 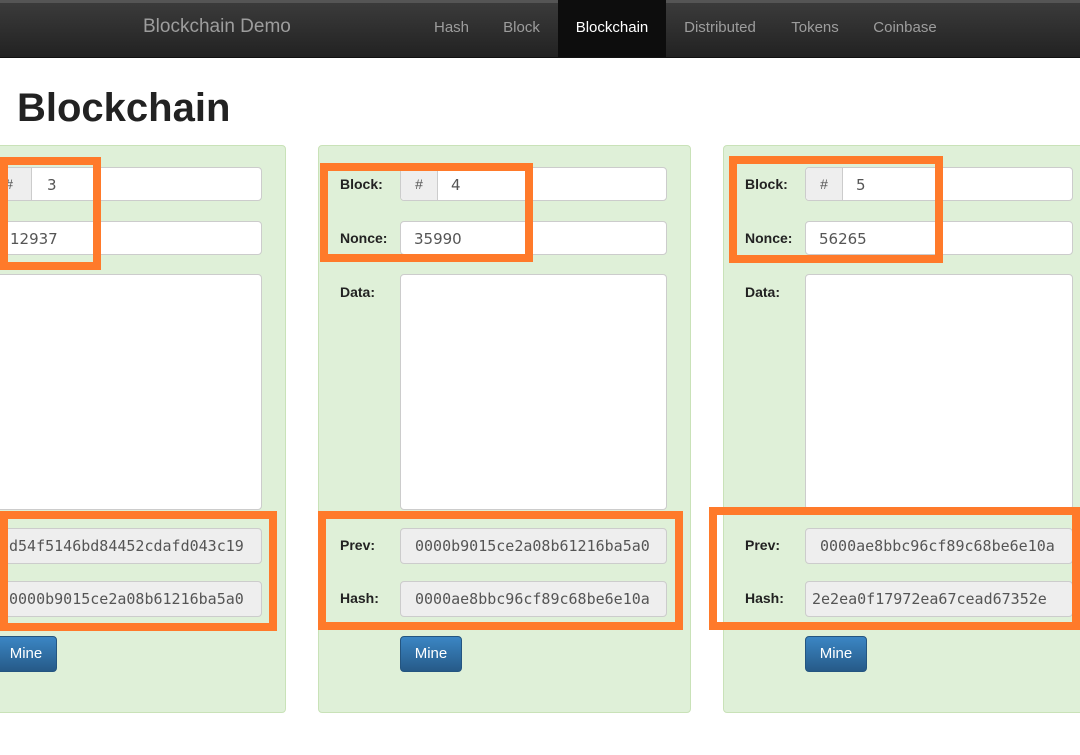 I want to click on nav-item-blockchain: Blockchain, so click(x=612, y=28).